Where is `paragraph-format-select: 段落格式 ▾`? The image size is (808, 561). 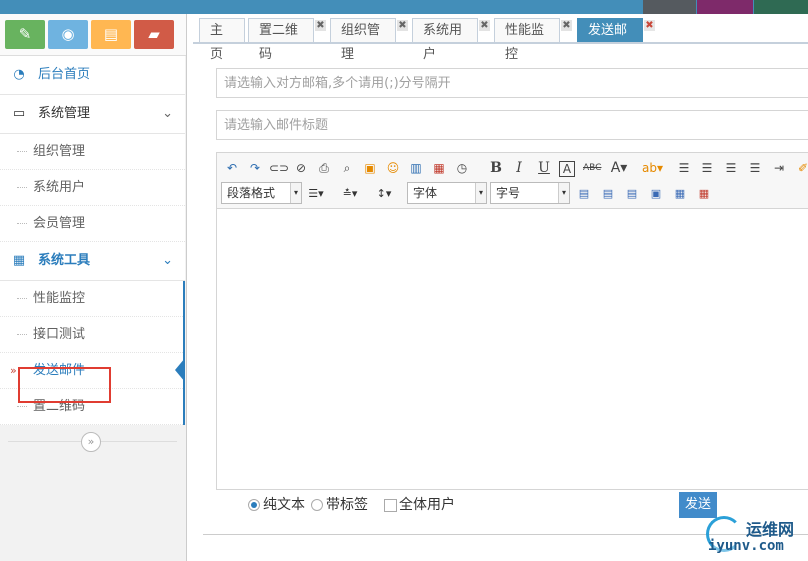 paragraph-format-select: 段落格式 ▾ is located at coordinates (261, 193).